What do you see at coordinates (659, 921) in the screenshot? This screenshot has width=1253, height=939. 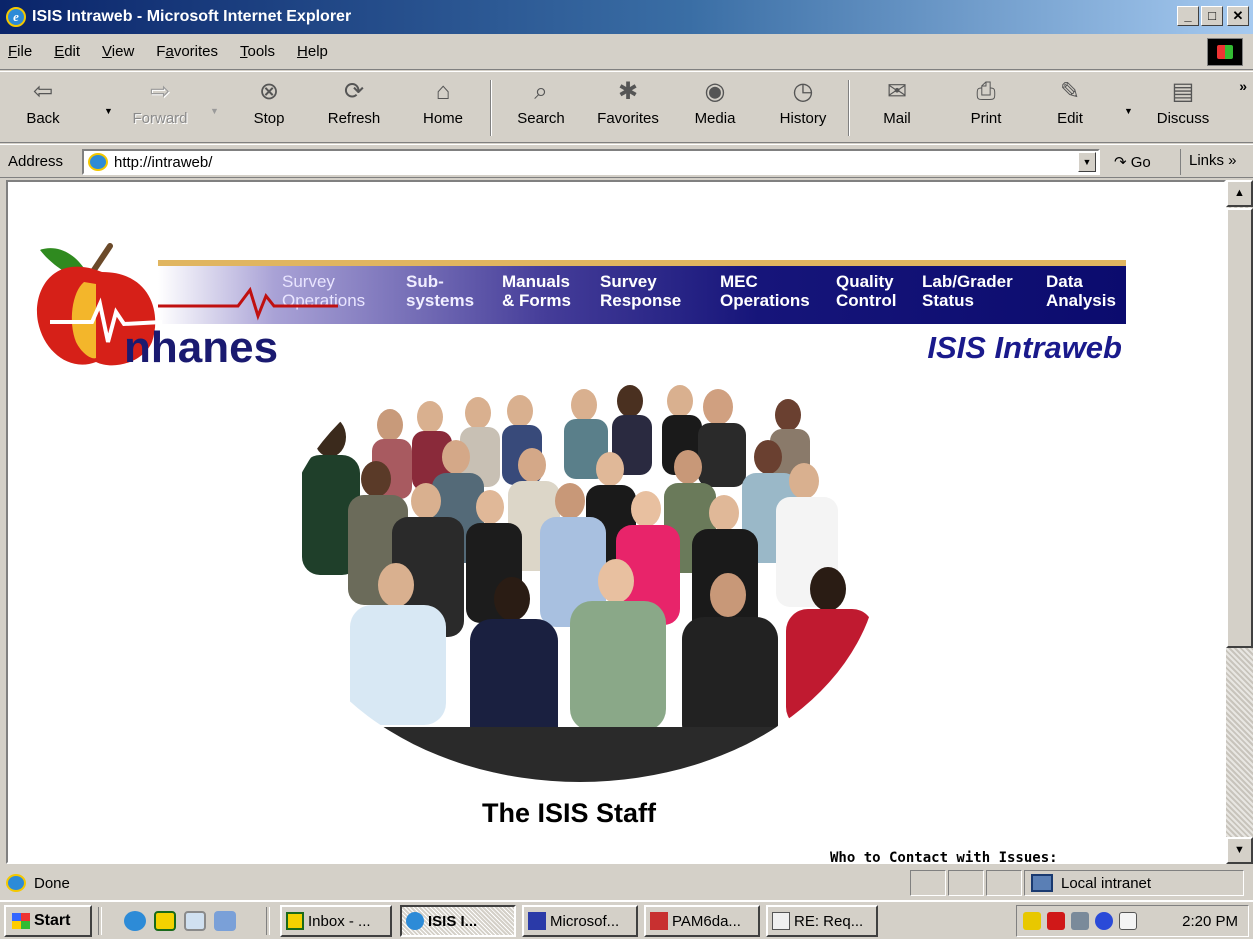 I see `document-icon` at bounding box center [659, 921].